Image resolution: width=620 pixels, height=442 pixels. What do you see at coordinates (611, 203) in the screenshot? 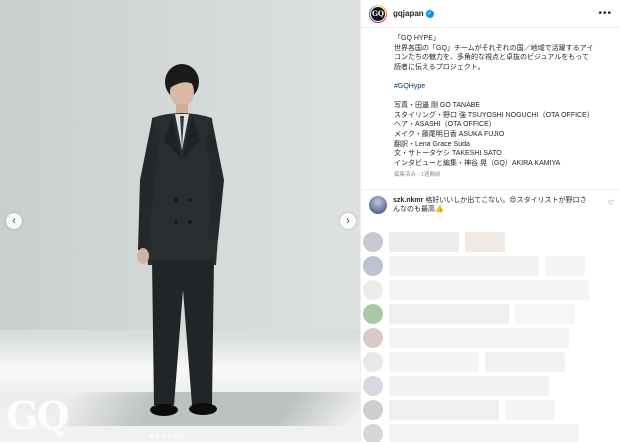
I see `like-comment-icon: ♡` at bounding box center [611, 203].